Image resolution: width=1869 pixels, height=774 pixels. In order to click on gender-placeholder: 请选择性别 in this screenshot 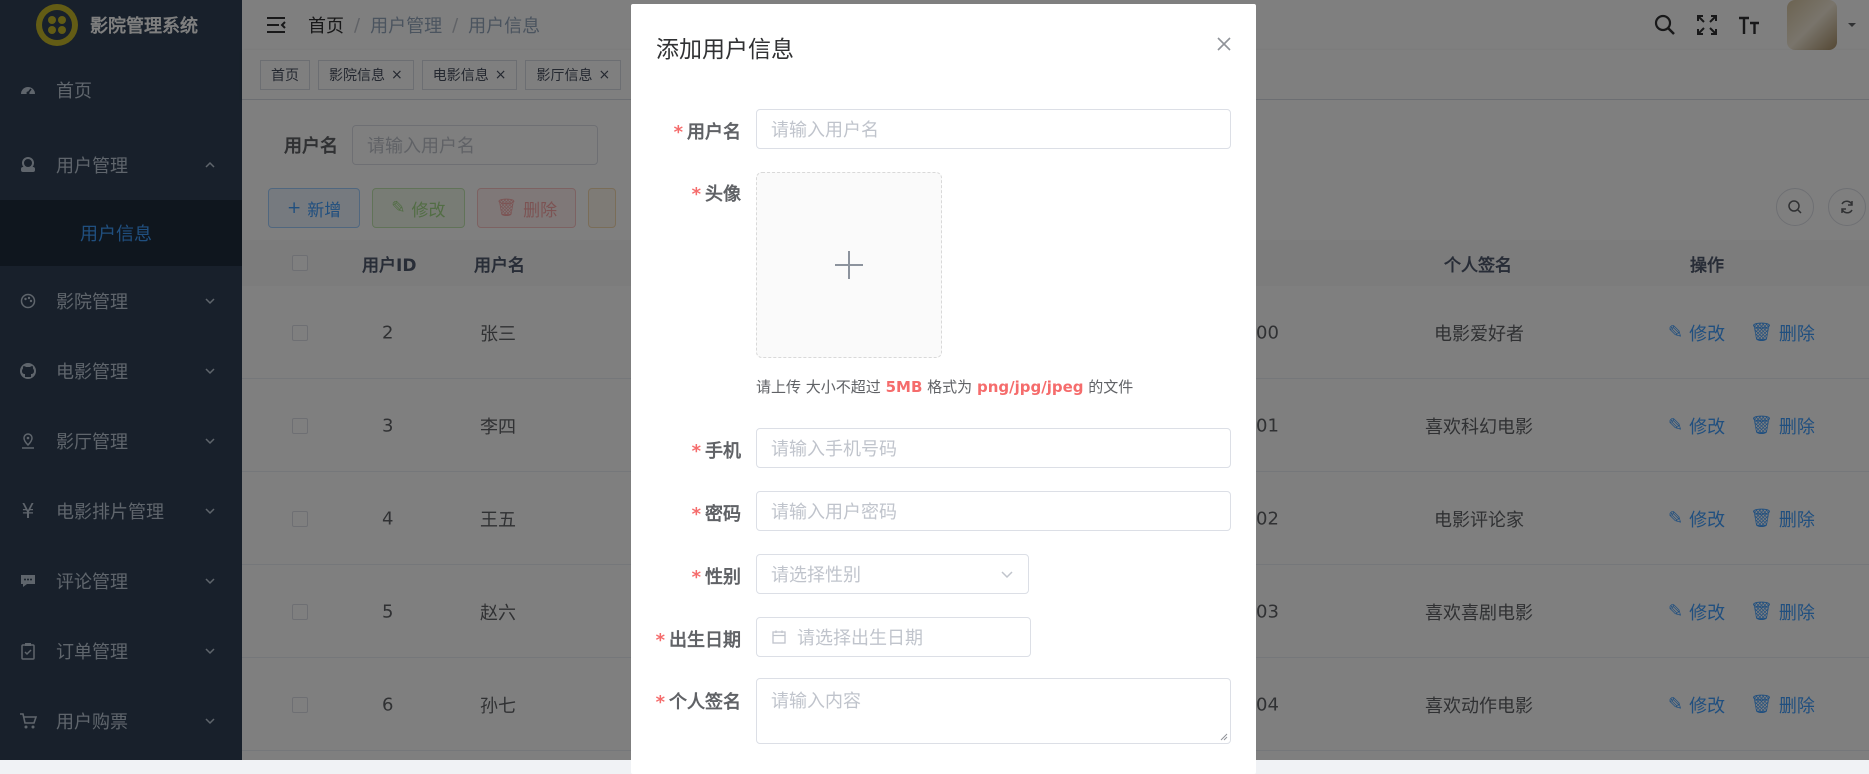, I will do `click(816, 575)`.